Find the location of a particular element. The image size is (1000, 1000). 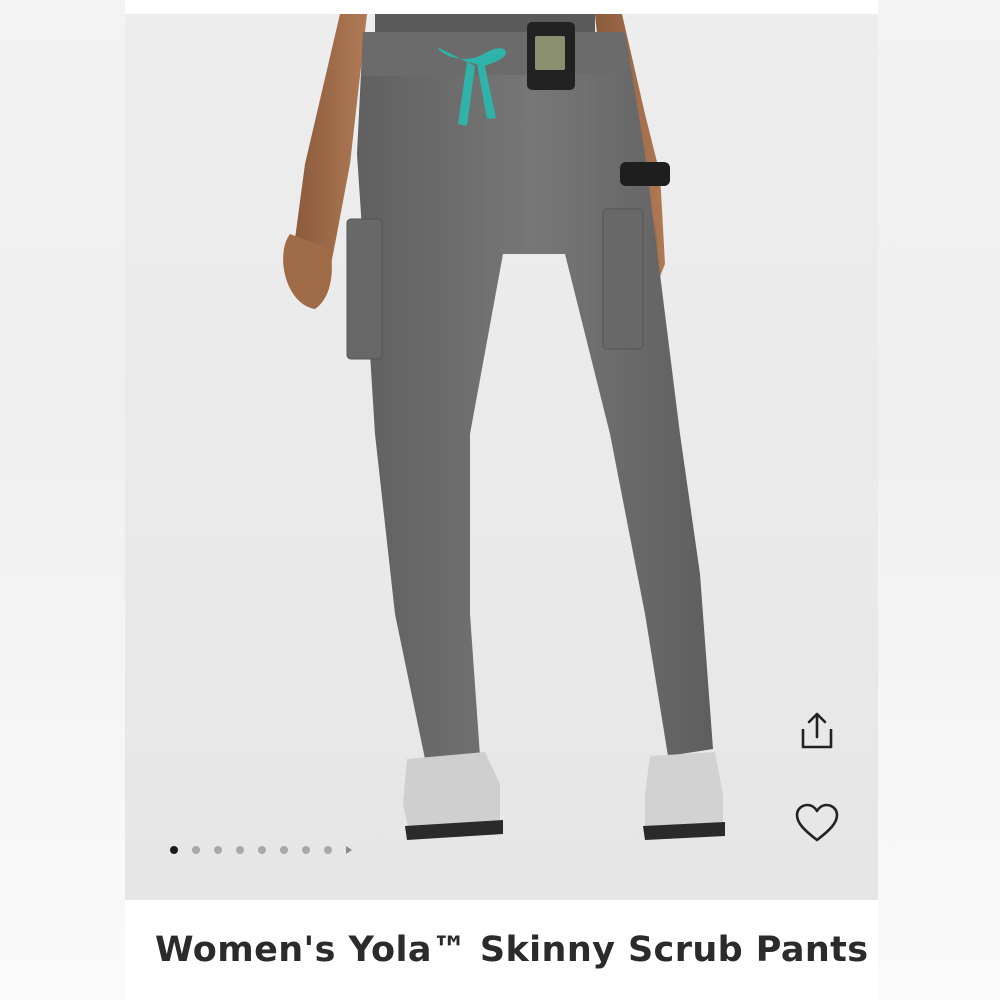

gallery-next-arrow-icon is located at coordinates (349, 850).